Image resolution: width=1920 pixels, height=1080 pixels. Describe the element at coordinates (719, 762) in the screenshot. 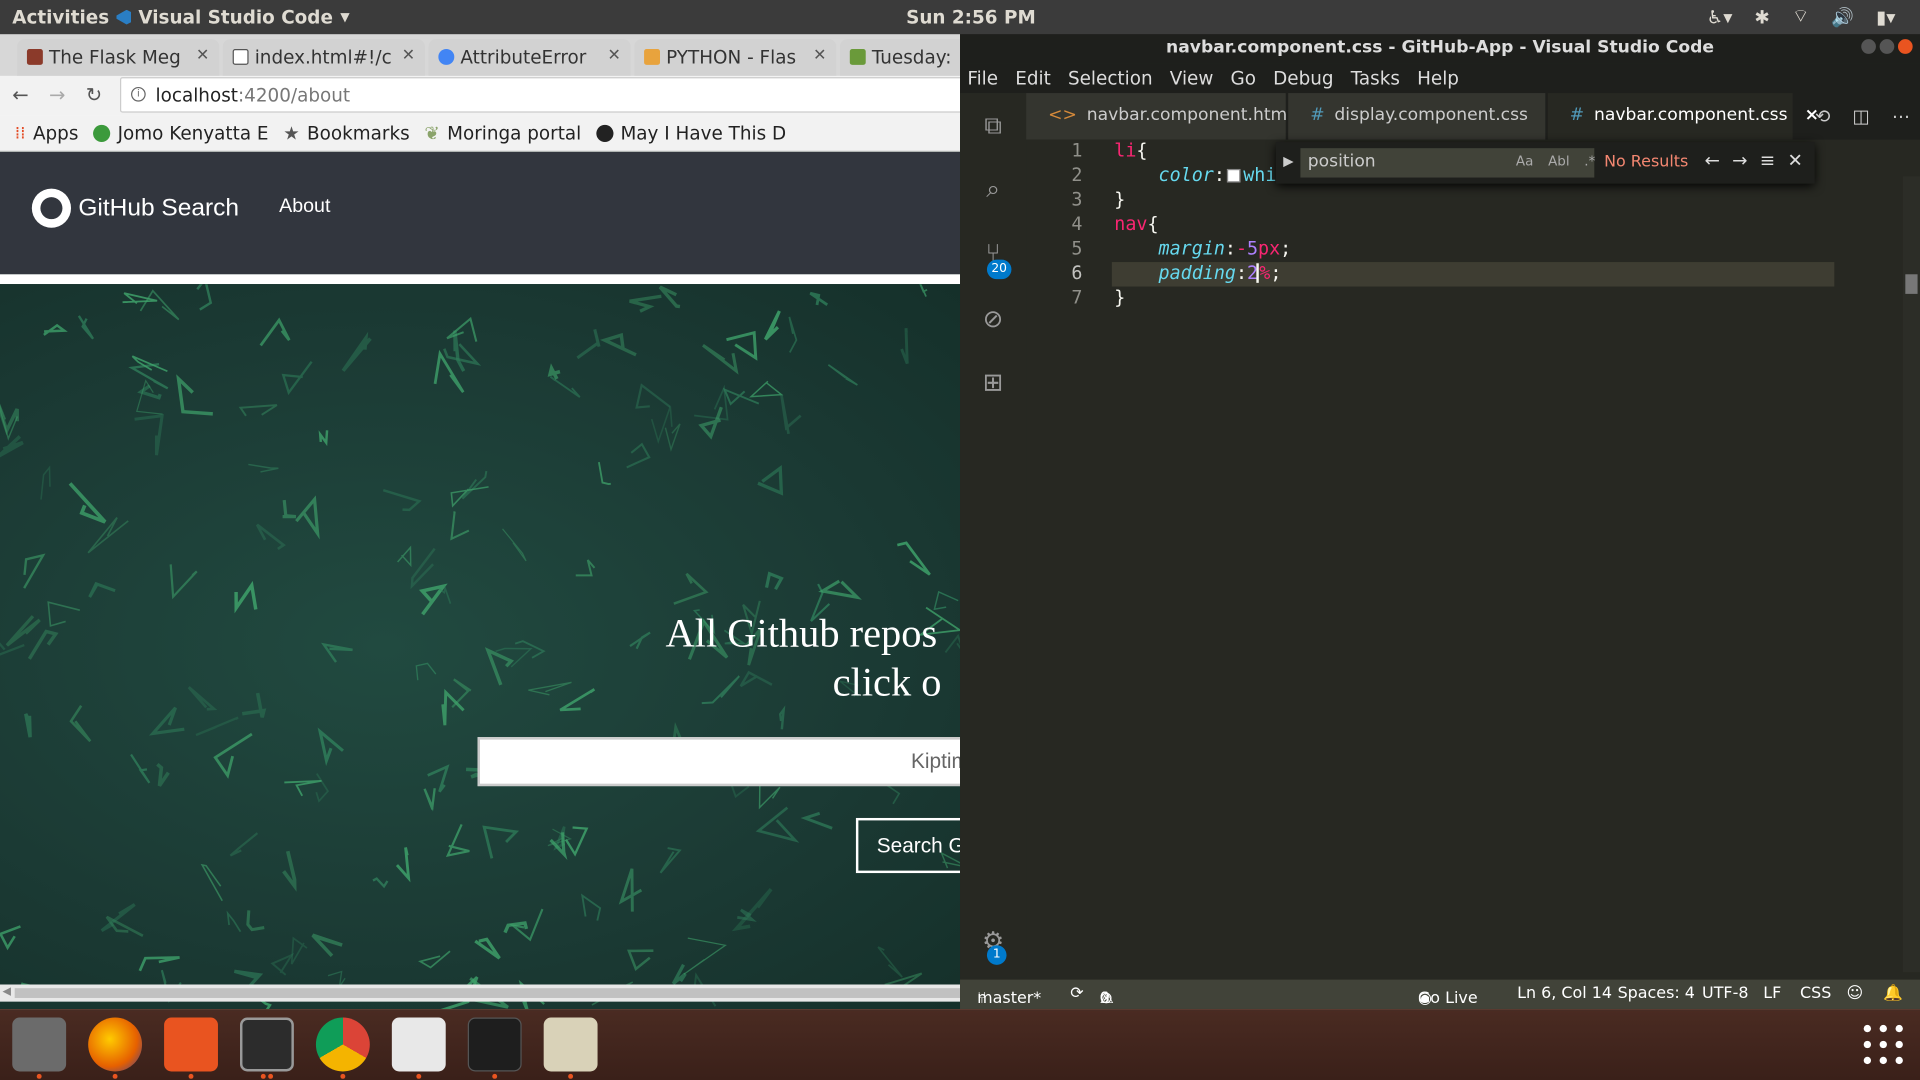

I see `search-input: Kiptim` at that location.